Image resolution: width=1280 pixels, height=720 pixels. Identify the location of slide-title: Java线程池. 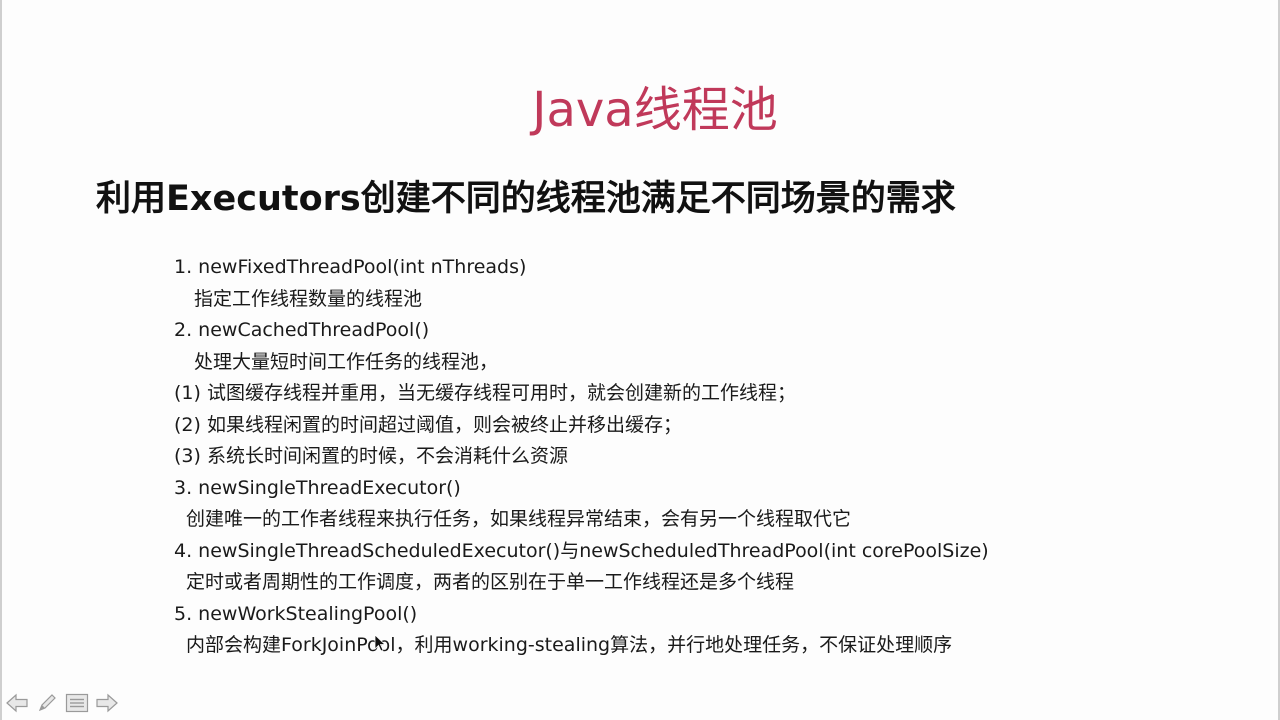
(655, 110).